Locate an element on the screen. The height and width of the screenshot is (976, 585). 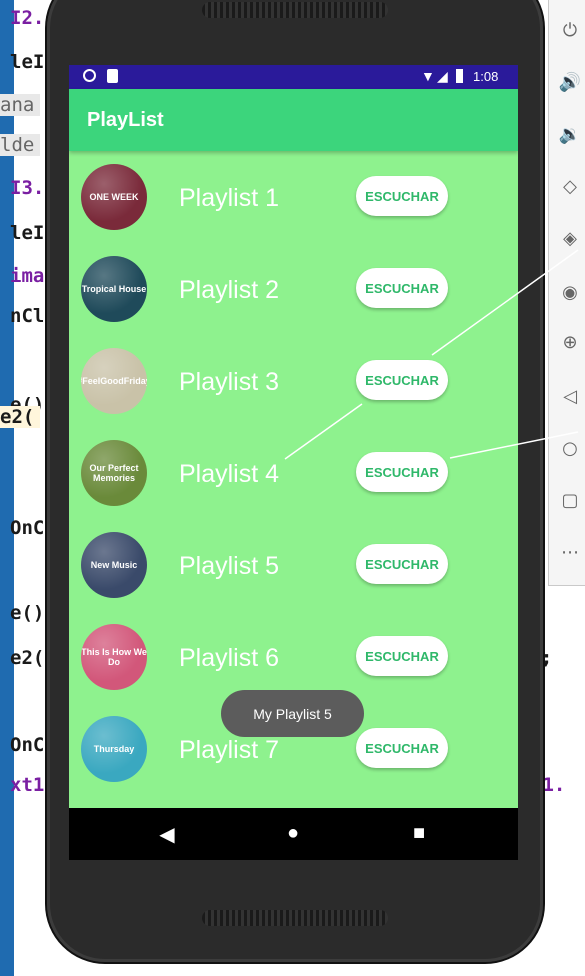
wifi-icon: ▼ is located at coordinates (428, 76).